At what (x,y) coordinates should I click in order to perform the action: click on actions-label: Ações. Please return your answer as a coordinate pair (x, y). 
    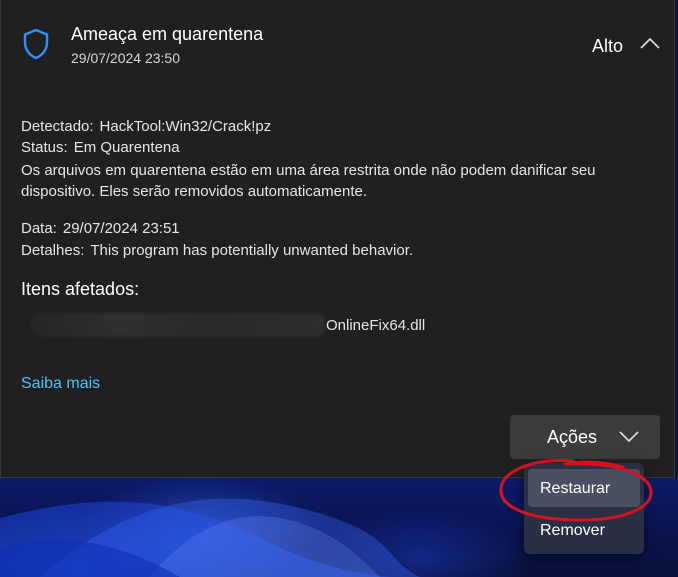
    Looking at the image, I should click on (572, 437).